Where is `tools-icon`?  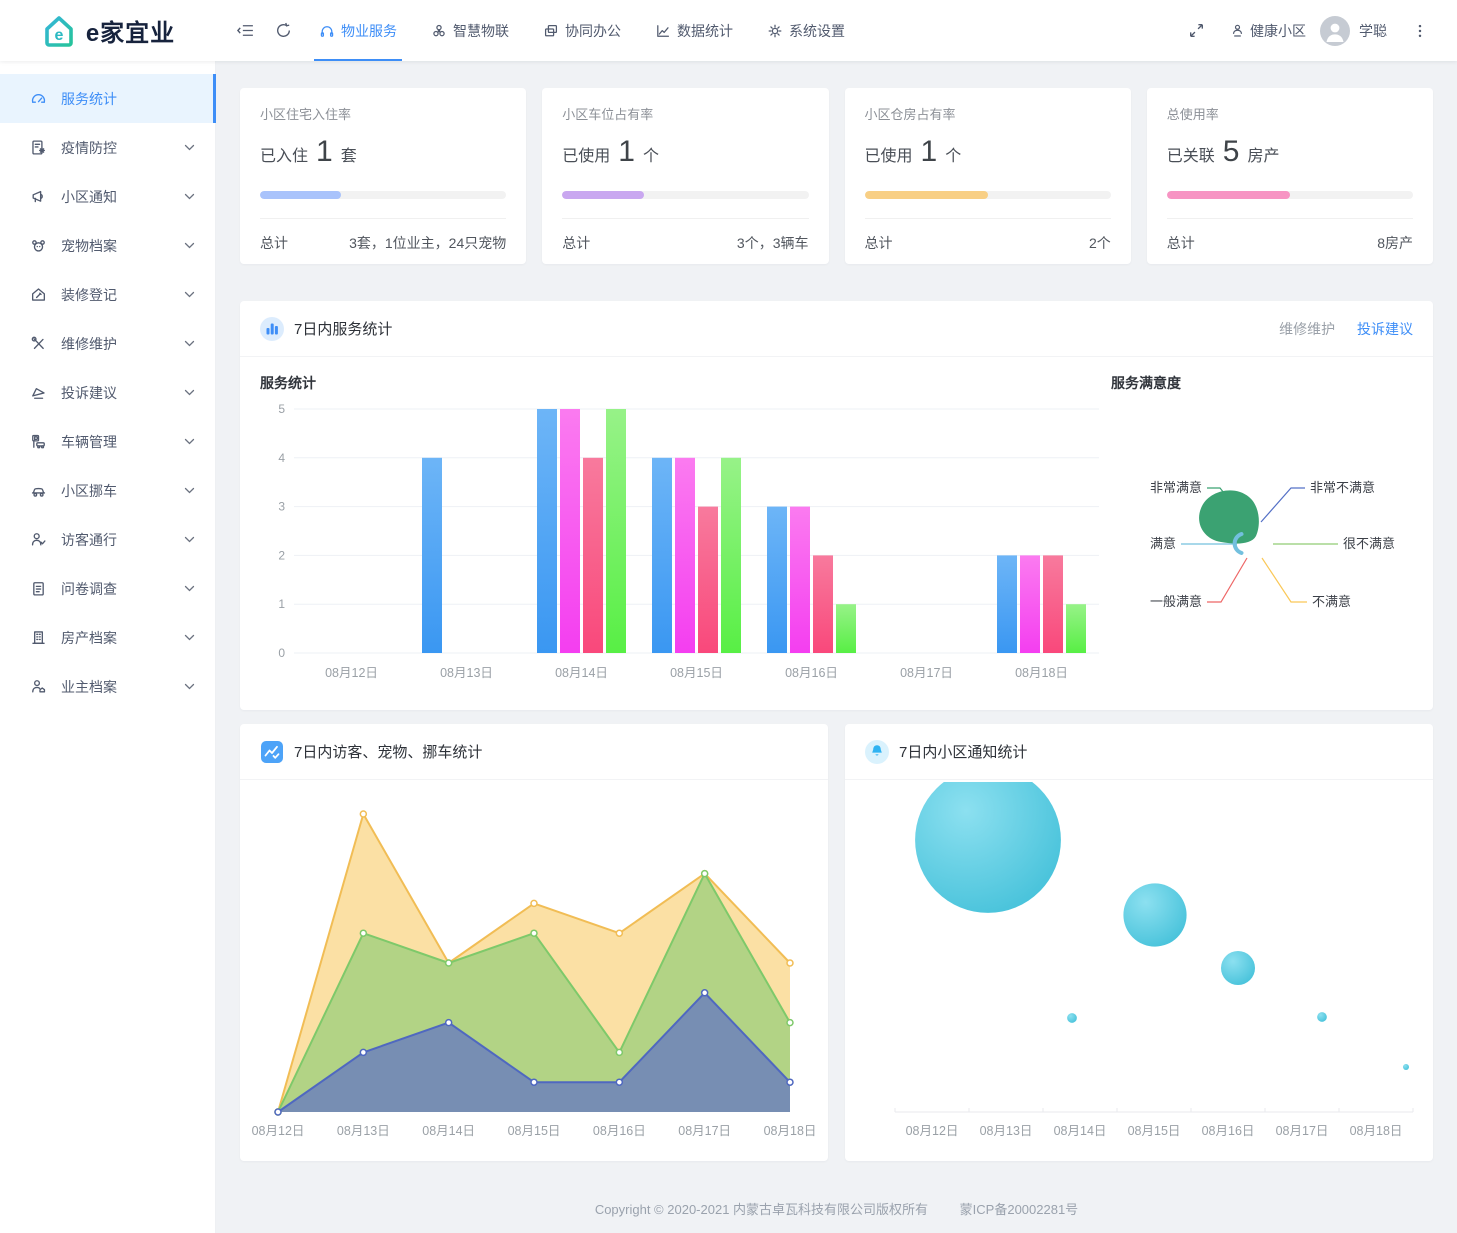
tools-icon is located at coordinates (38, 343).